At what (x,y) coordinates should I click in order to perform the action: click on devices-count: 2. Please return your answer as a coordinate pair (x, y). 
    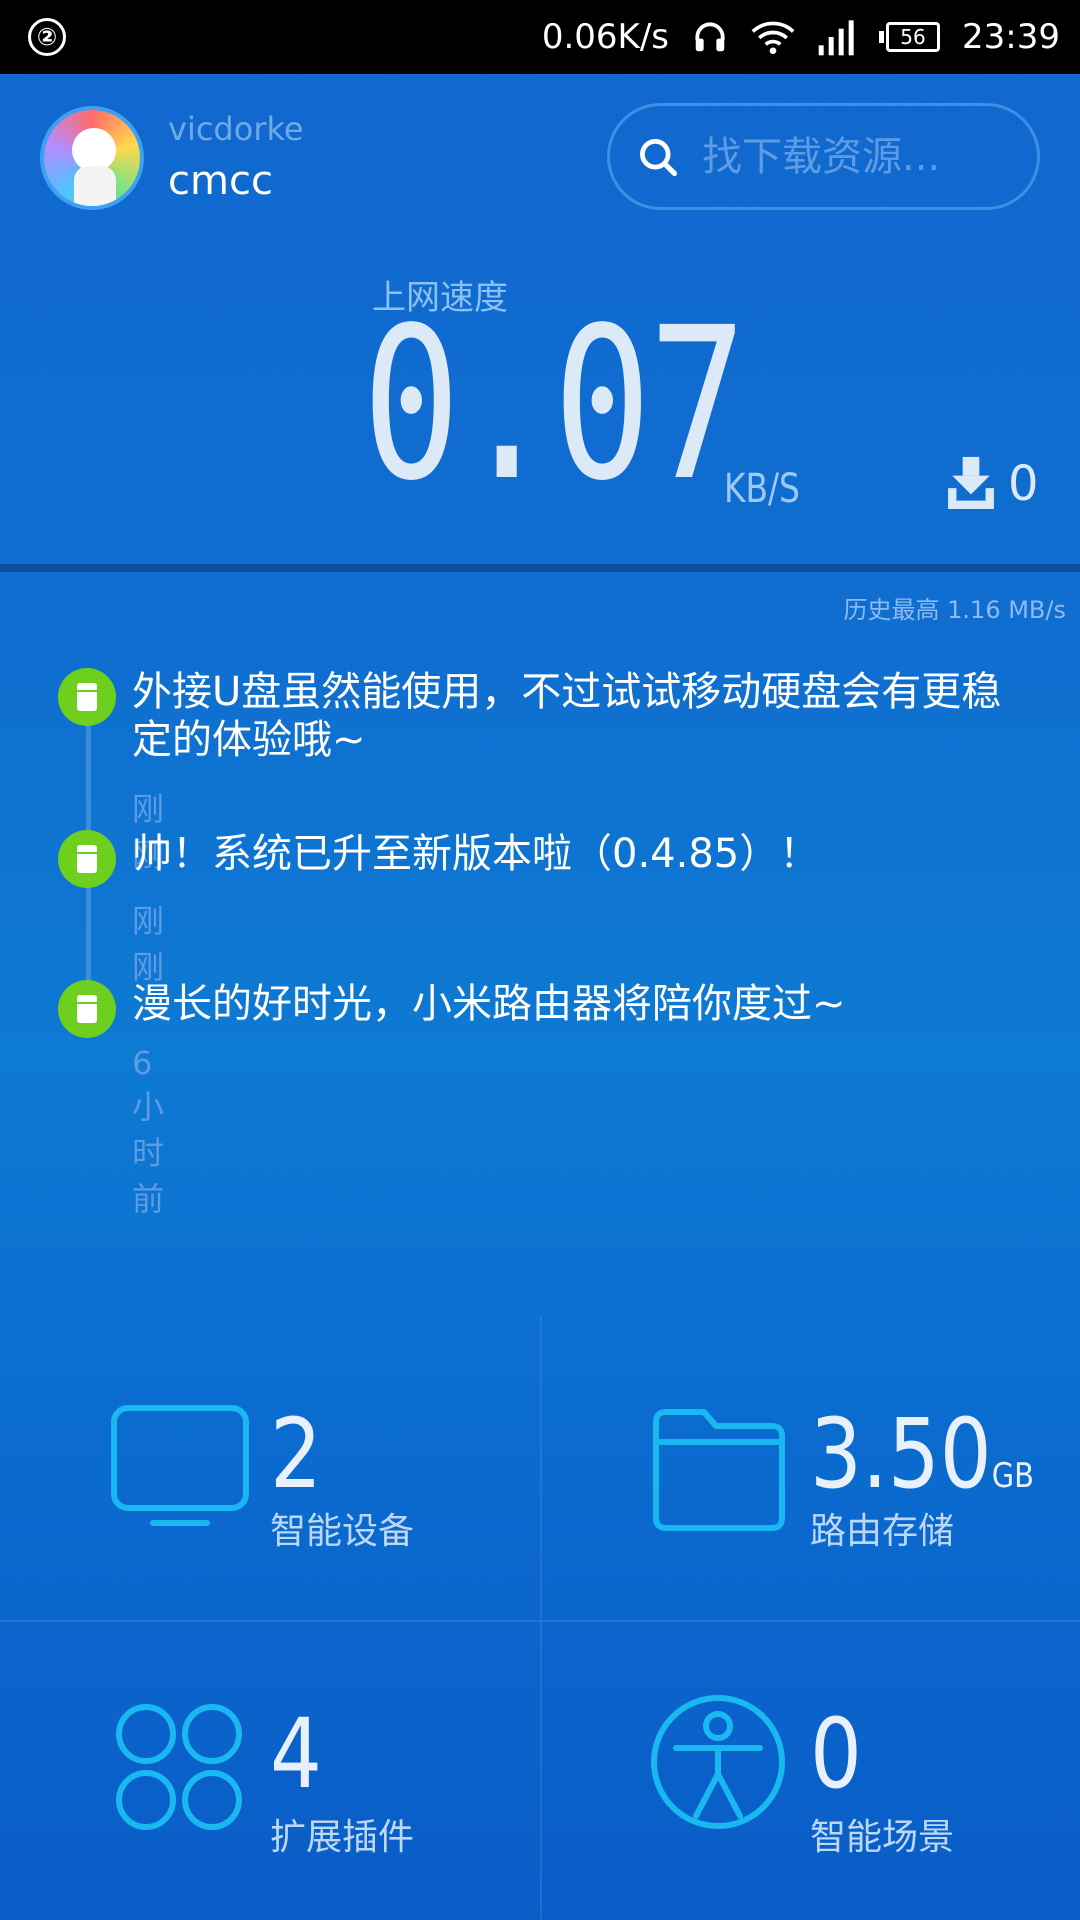
    Looking at the image, I should click on (296, 1454).